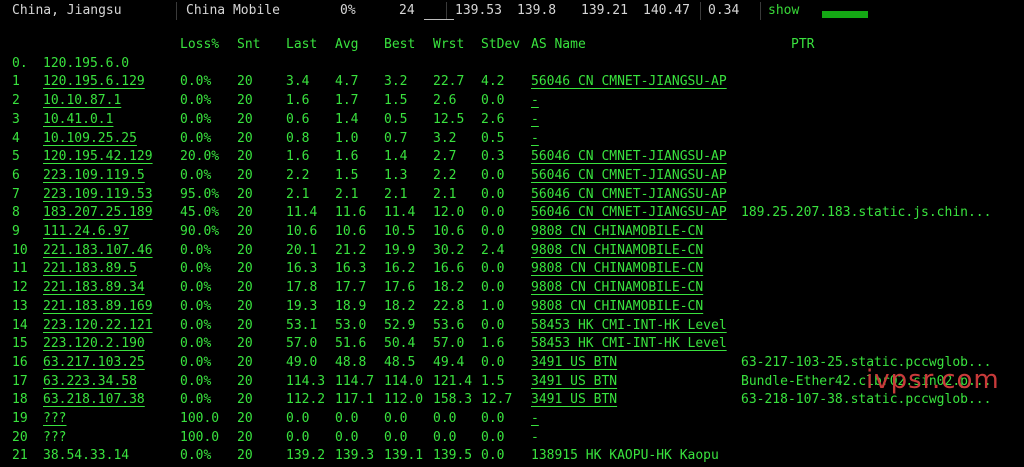 The image size is (1024, 467). What do you see at coordinates (302, 325) in the screenshot?
I see `hop-last: 53.1` at bounding box center [302, 325].